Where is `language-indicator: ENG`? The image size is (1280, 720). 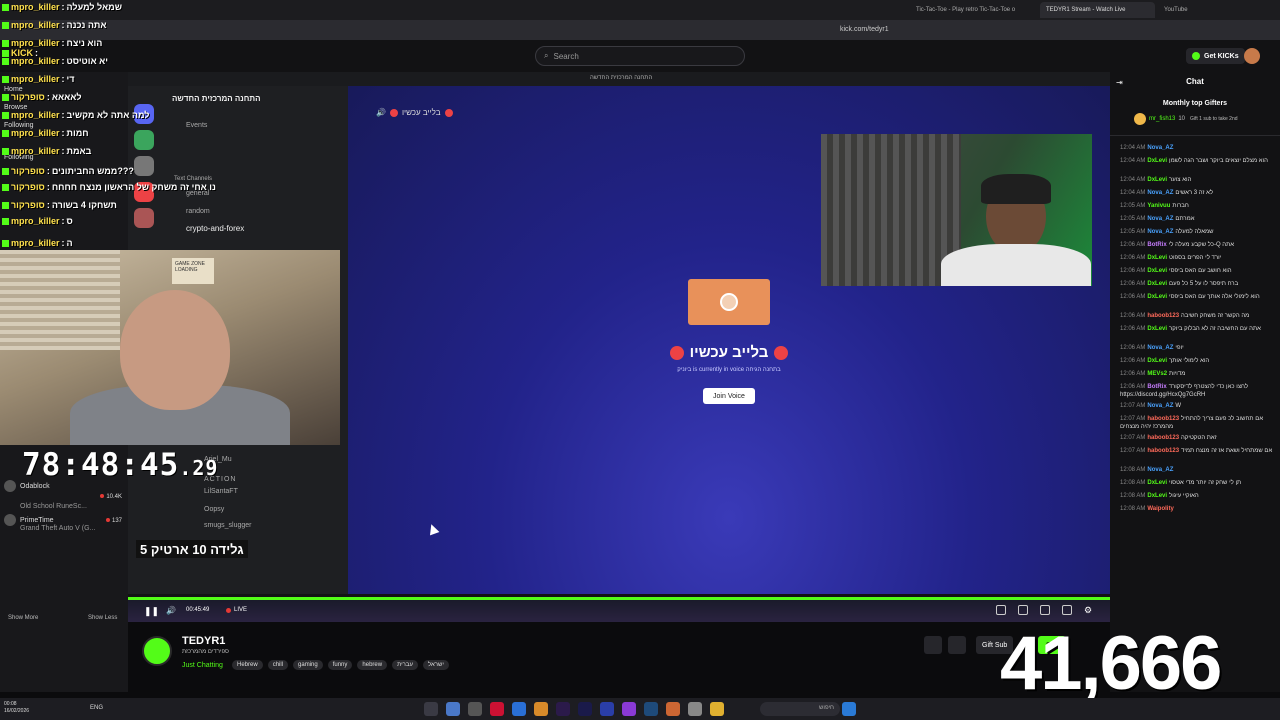 language-indicator: ENG is located at coordinates (96, 708).